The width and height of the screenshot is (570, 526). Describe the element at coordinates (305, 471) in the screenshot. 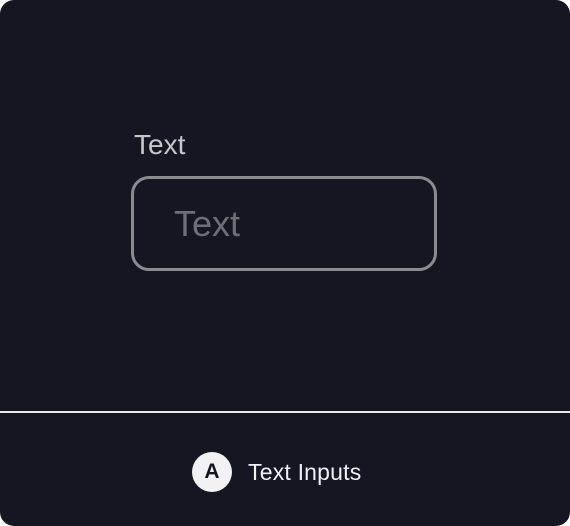

I see `caption-title: Text Inputs` at that location.